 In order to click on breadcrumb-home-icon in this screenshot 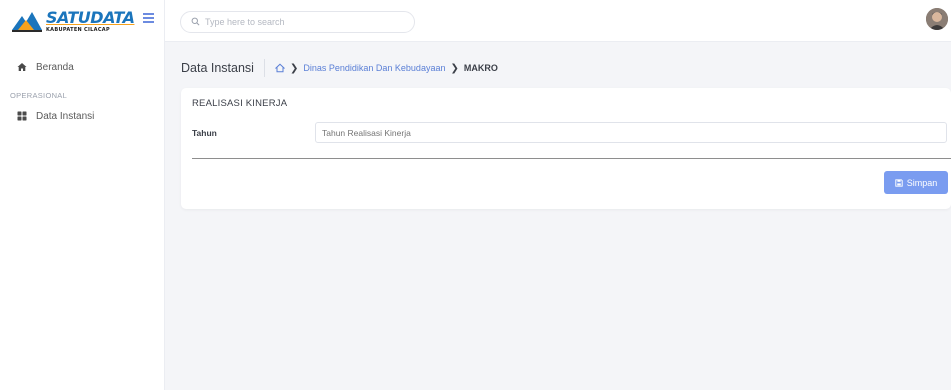, I will do `click(279, 68)`.